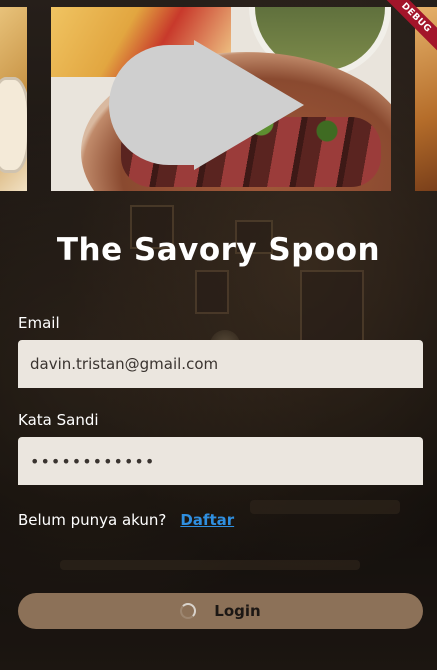 This screenshot has height=670, width=437. What do you see at coordinates (207, 520) in the screenshot?
I see `signup-link: Daftar` at bounding box center [207, 520].